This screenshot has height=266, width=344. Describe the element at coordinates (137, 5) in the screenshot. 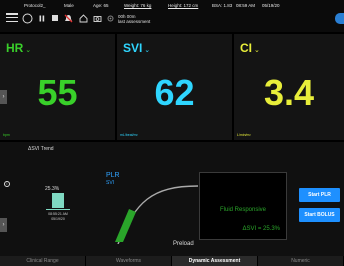

I see `patient-weight: Weight: 76 kg` at that location.